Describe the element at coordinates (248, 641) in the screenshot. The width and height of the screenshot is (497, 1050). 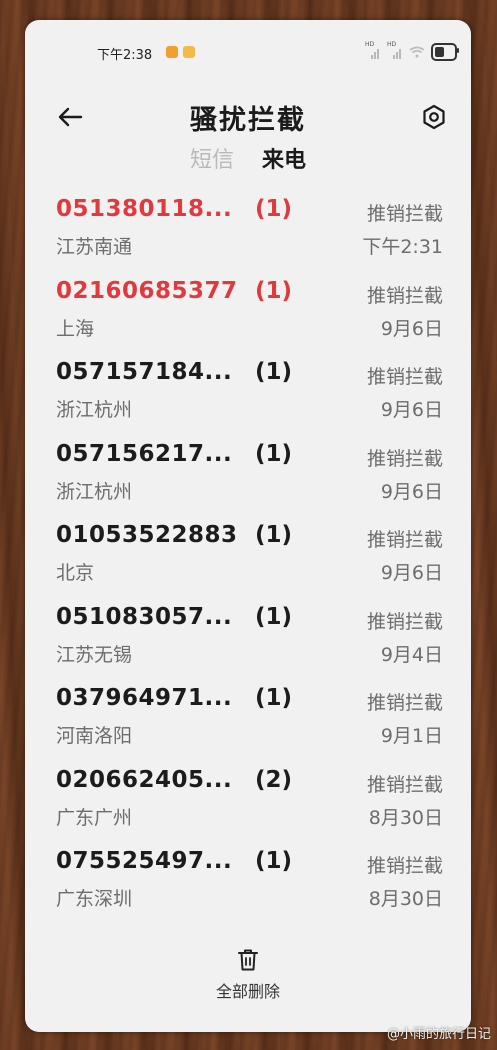
I see `list-item: 051083057... (1) 江苏无锡 推销拦截 9月4日` at that location.